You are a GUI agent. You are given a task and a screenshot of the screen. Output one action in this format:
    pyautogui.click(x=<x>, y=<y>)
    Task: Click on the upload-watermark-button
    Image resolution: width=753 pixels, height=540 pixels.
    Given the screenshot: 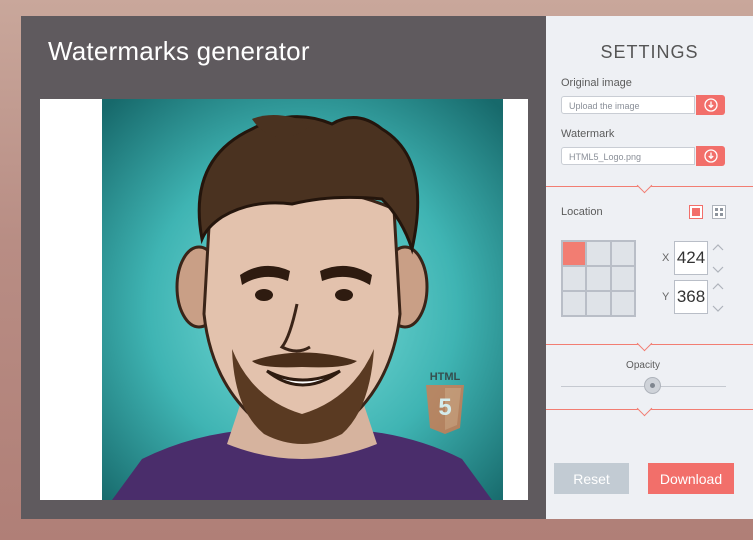 What is the action you would take?
    pyautogui.click(x=710, y=156)
    